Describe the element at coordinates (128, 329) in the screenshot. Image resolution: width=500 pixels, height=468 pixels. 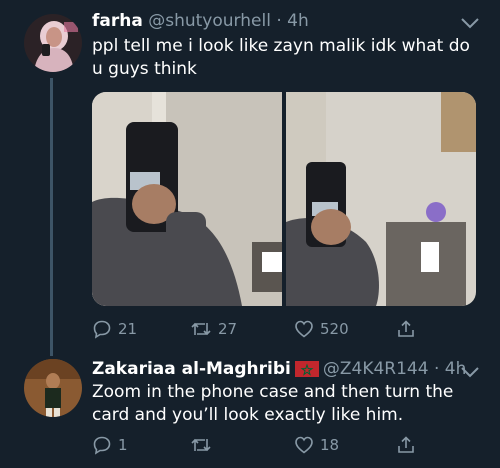
I see `reply-count: 21` at that location.